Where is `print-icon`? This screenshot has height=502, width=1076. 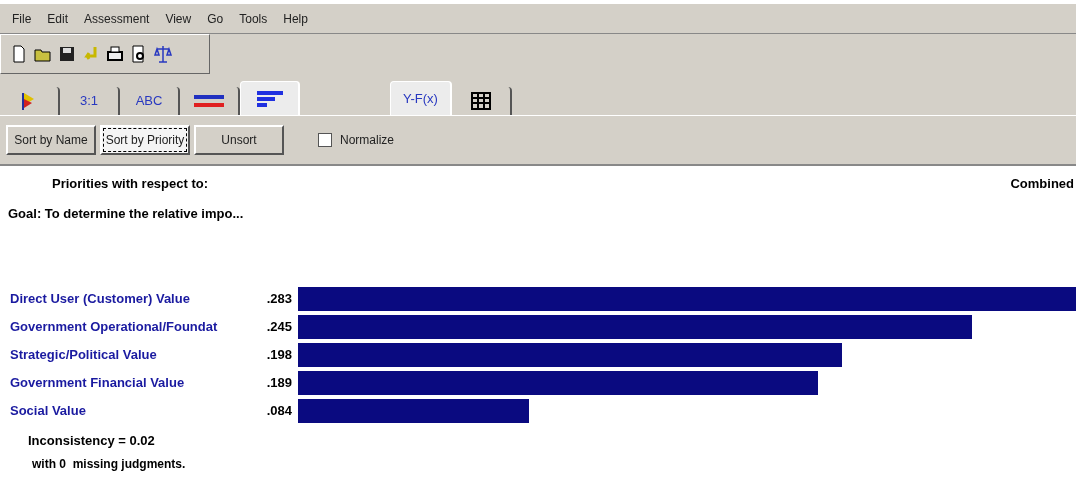 print-icon is located at coordinates (115, 54).